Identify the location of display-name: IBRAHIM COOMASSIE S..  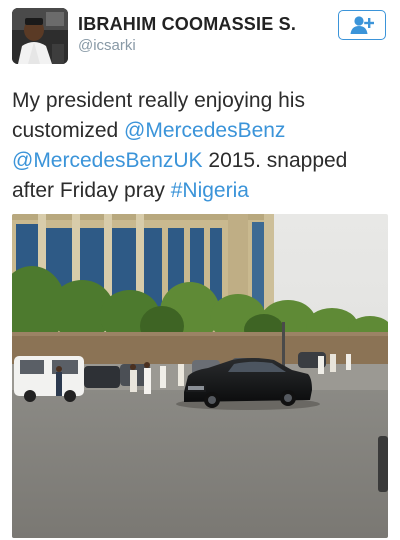
(187, 24).